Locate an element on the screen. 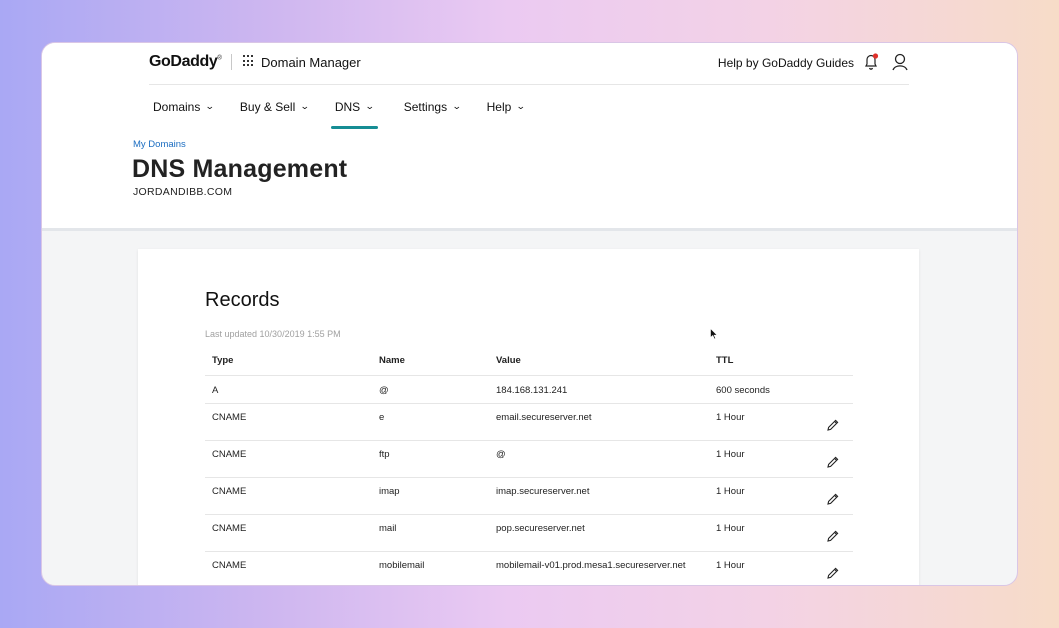  record-value: pop.secureserver.net is located at coordinates (599, 533).